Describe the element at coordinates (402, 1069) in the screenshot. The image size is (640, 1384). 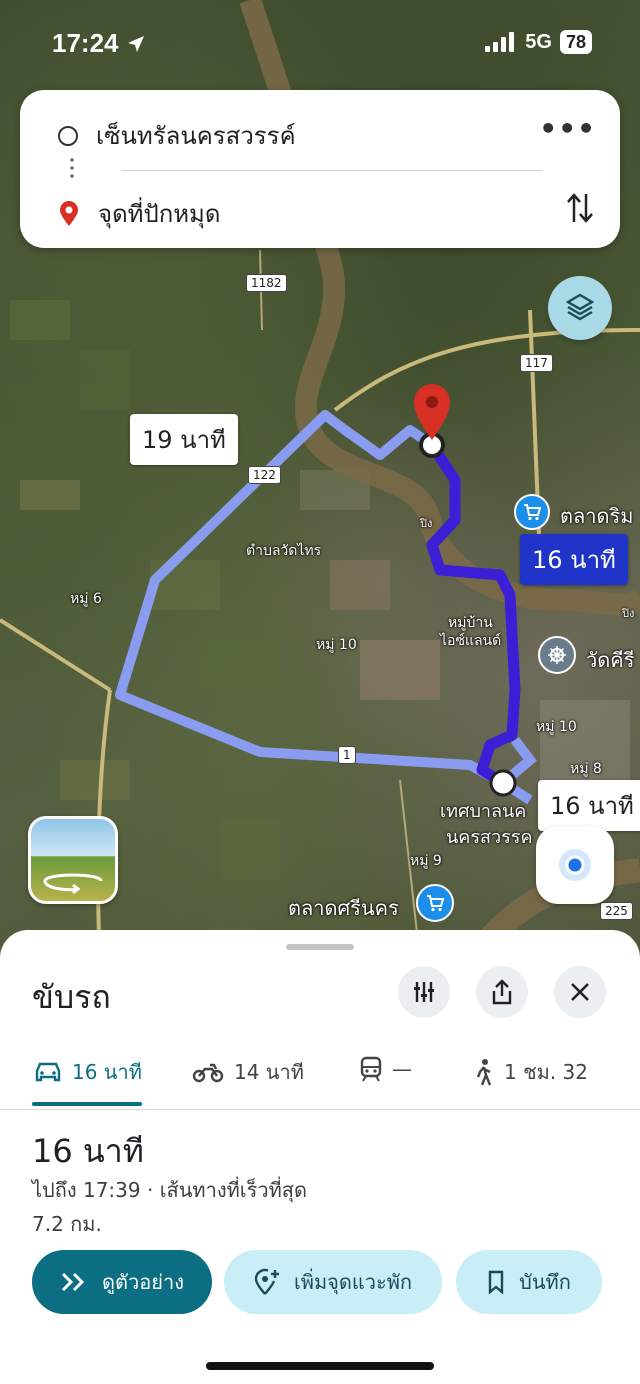
I see `tab-transit-label: —` at that location.